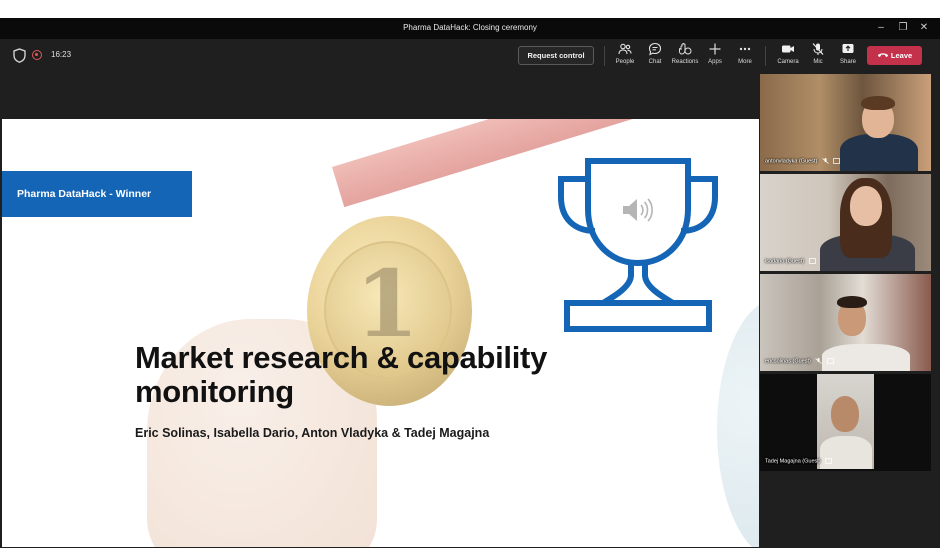 This screenshot has height=556, width=940. Describe the element at coordinates (881, 28) in the screenshot. I see `minimize-button: –` at that location.